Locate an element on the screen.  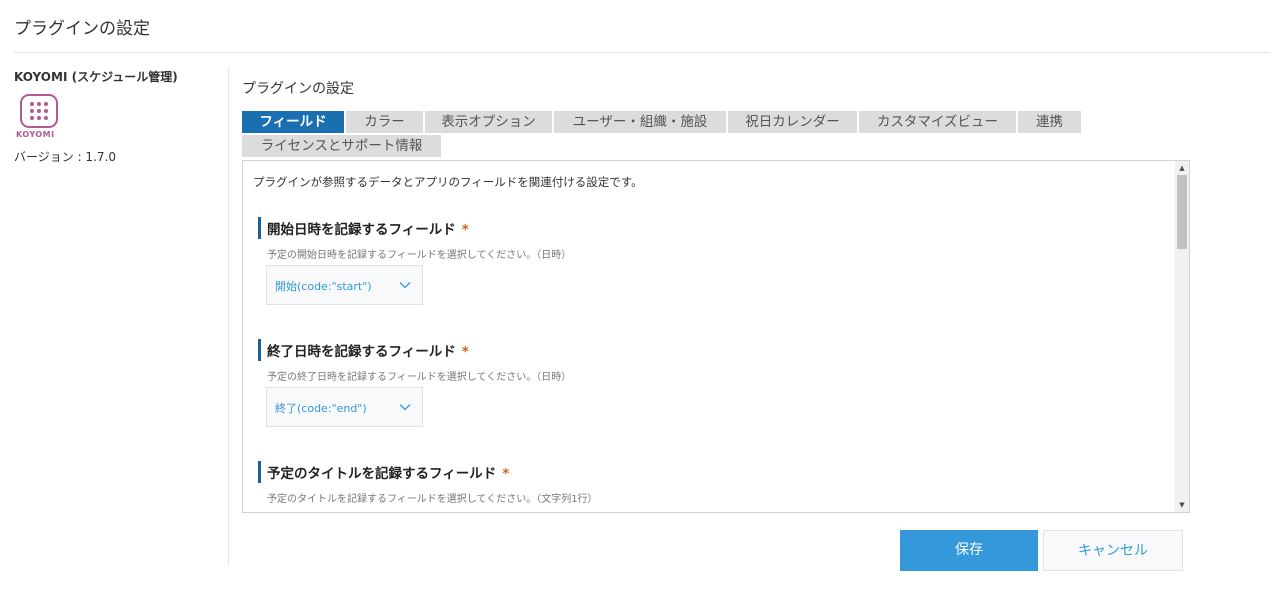
plugin-info-sidebar: KOYOMI (スケジュール管理) KOYOMI バージョン : 1.7.0 is located at coordinates (114, 116).